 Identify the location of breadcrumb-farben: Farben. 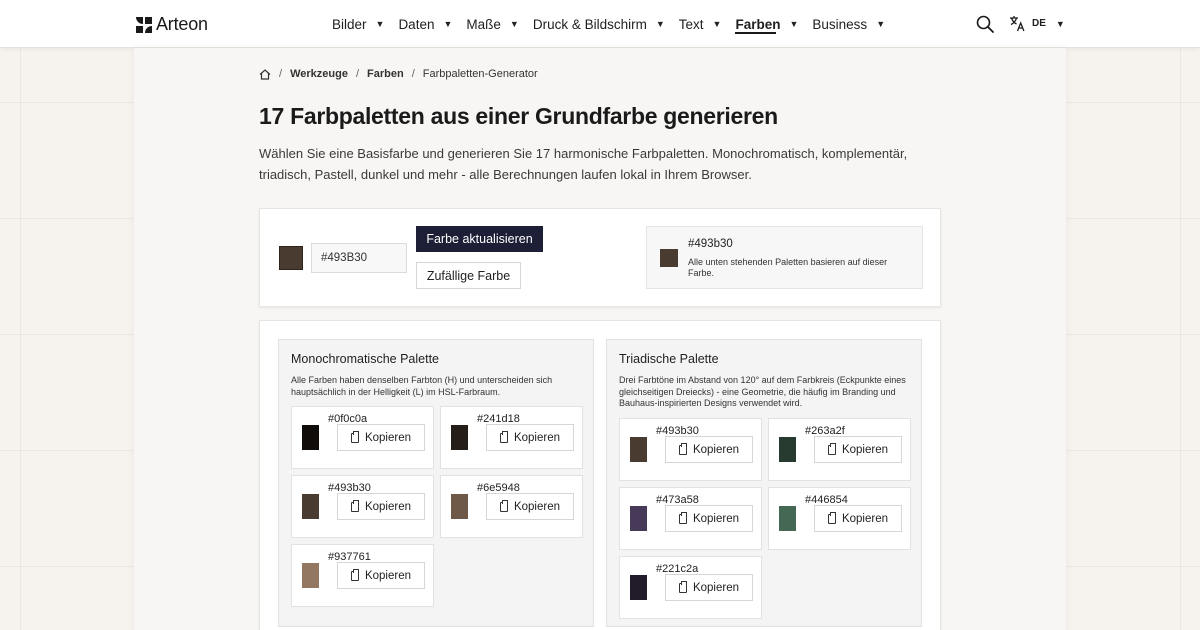
(385, 74).